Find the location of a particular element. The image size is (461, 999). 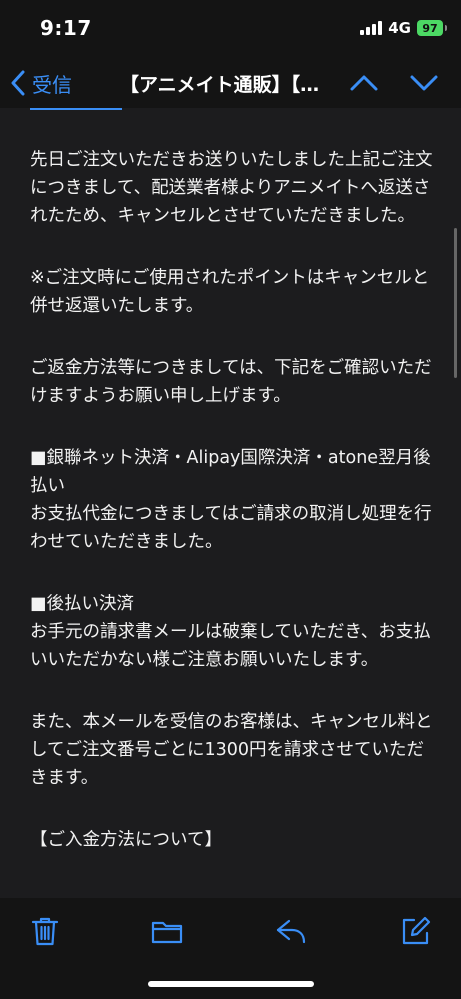

chevron-up-icon is located at coordinates (364, 83).